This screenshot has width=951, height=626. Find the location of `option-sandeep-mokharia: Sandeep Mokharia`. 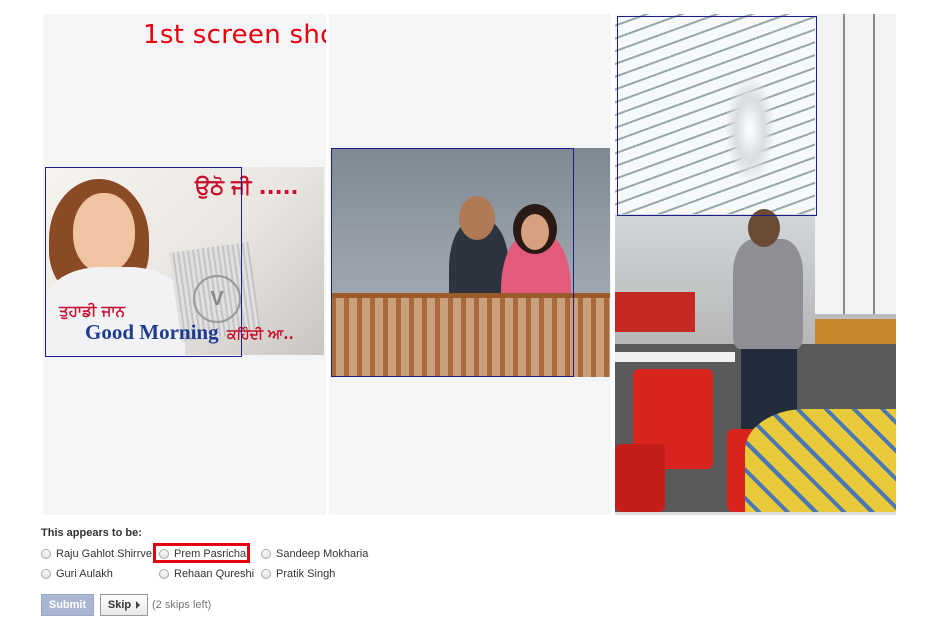

option-sandeep-mokharia: Sandeep Mokharia is located at coordinates (314, 554).